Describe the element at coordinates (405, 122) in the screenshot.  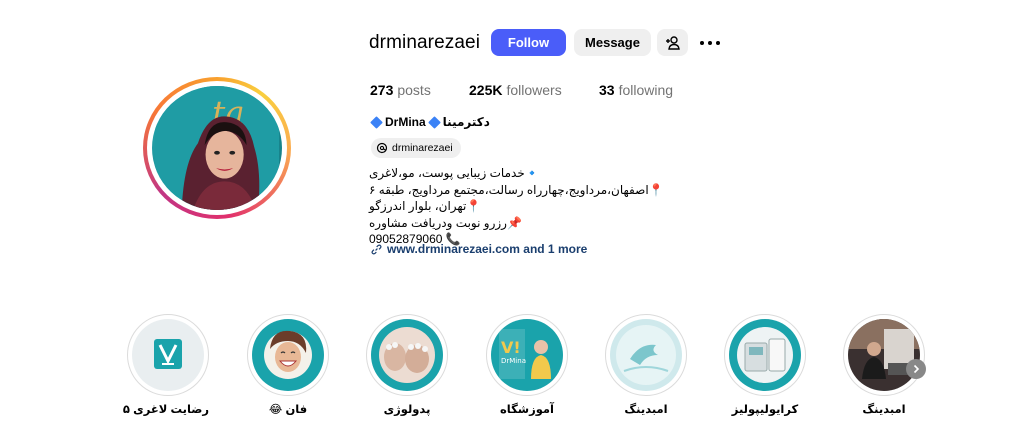
I see `display-name-en: DrMina` at that location.